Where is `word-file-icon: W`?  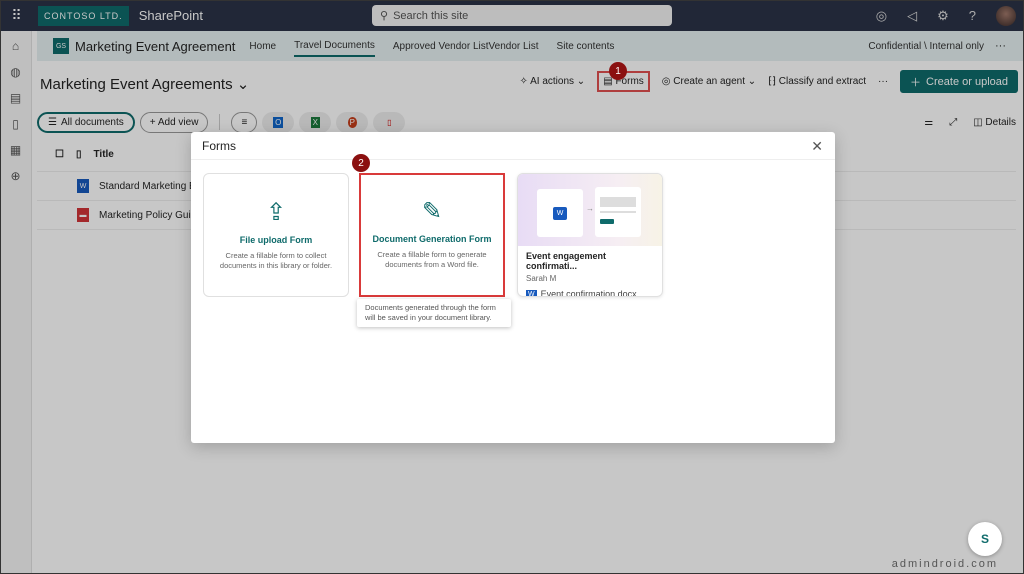 word-file-icon: W is located at coordinates (531, 293).